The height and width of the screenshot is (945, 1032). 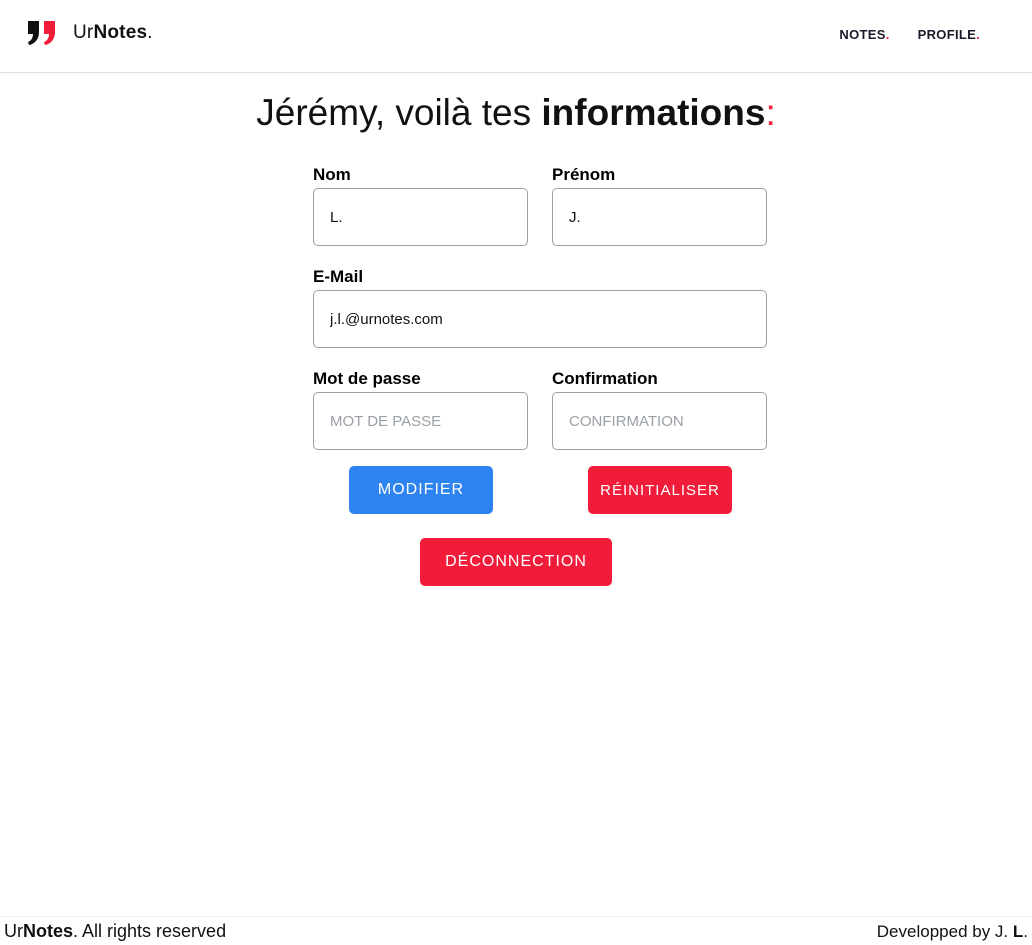 I want to click on page-title: Jérémy, voilà tes informations:, so click(x=516, y=113).